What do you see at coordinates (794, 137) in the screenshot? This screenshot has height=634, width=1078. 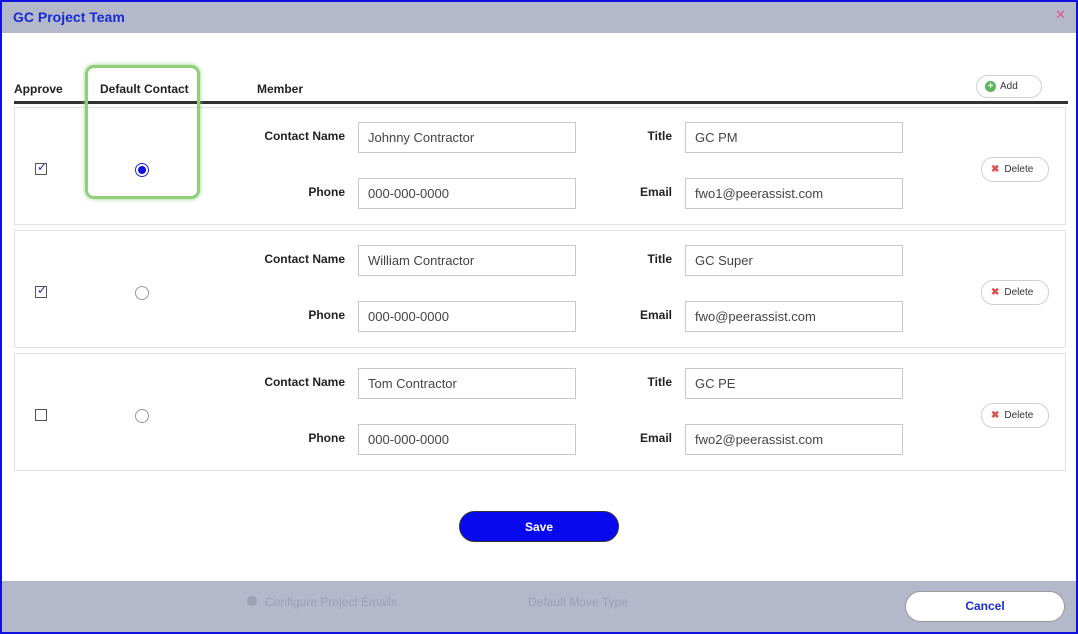 I see `title-input: GC PM` at bounding box center [794, 137].